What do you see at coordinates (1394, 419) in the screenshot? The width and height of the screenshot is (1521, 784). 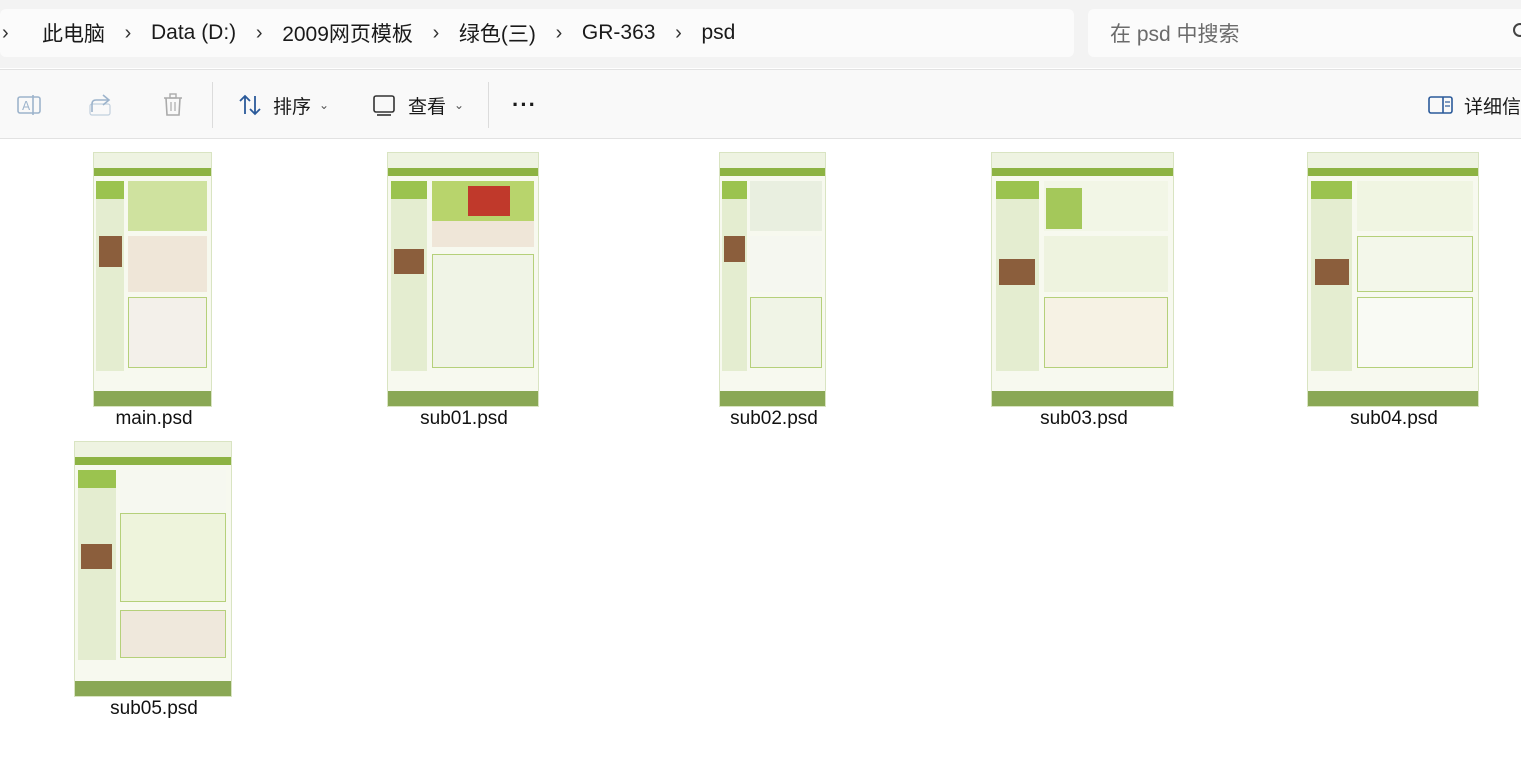 I see `file-name: sub04.psd` at bounding box center [1394, 419].